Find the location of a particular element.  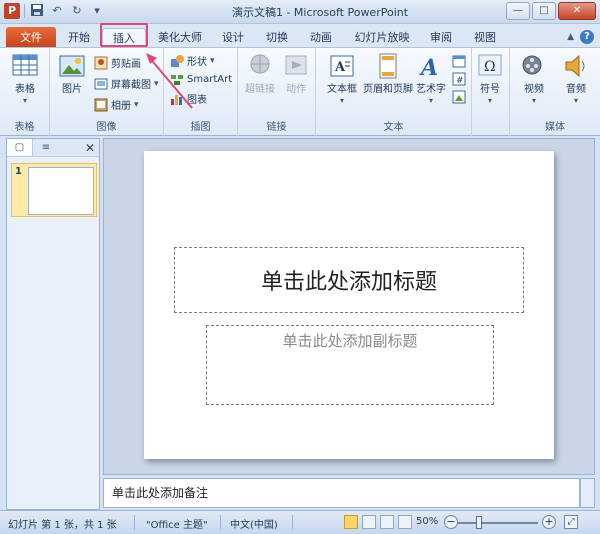

insert-tab-highlight is located at coordinates (124, 35).